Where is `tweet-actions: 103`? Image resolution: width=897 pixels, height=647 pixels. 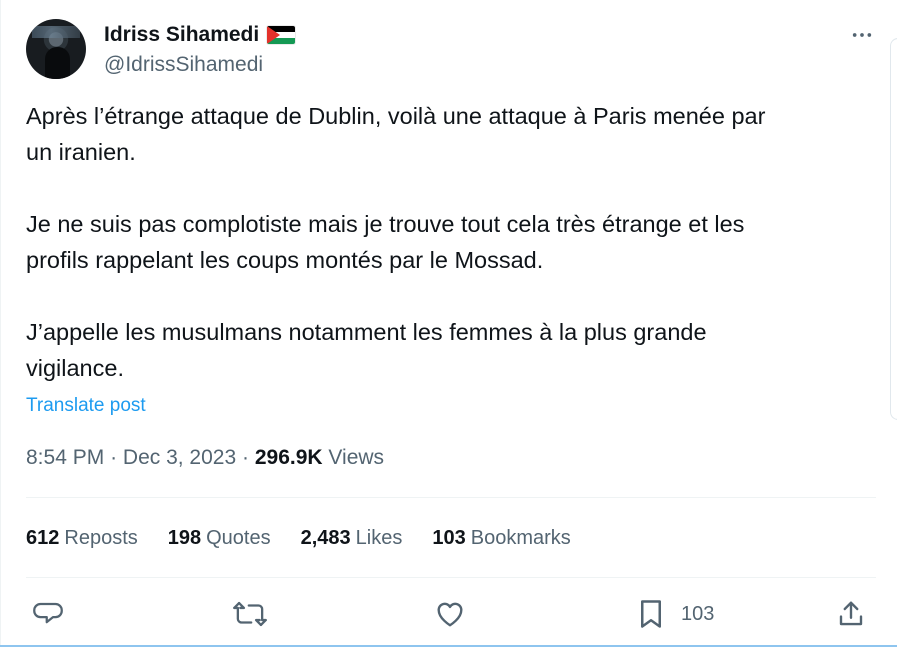
tweet-actions: 103 is located at coordinates (451, 614).